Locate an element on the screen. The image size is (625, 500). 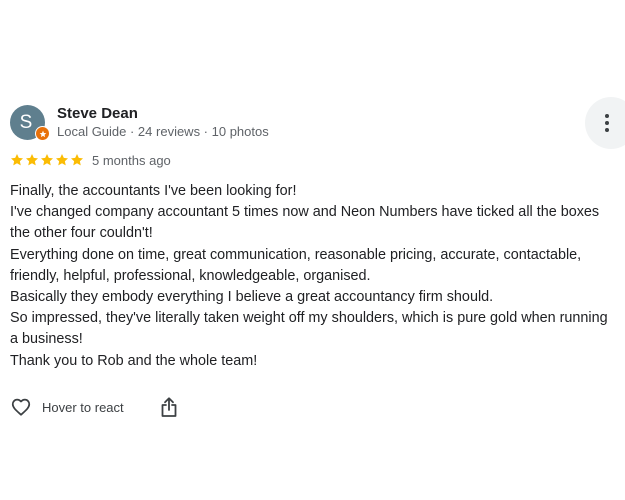
star-rating is located at coordinates (47, 160).